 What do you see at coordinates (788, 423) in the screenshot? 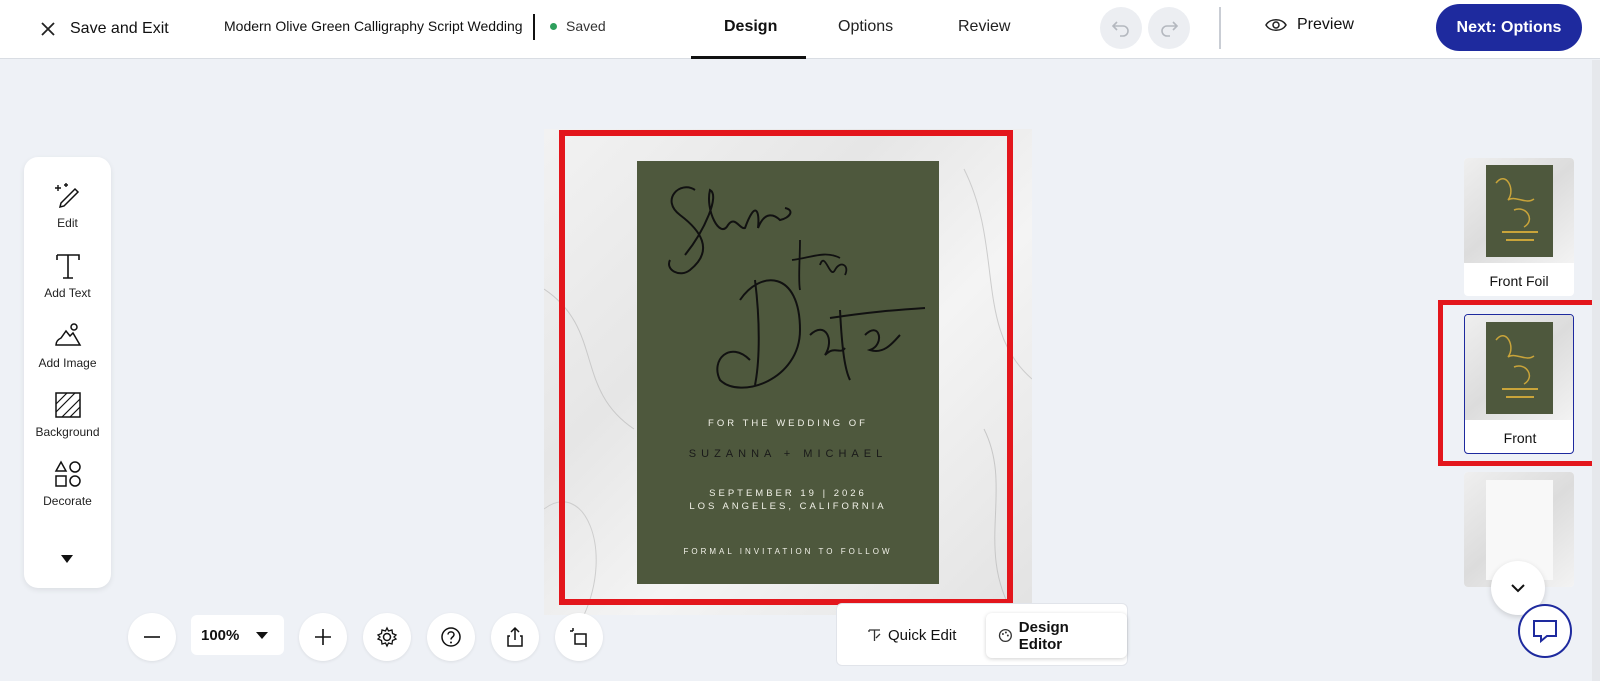
I see `card-line-wedding-of: FOR THE WEDDING OF` at bounding box center [788, 423].